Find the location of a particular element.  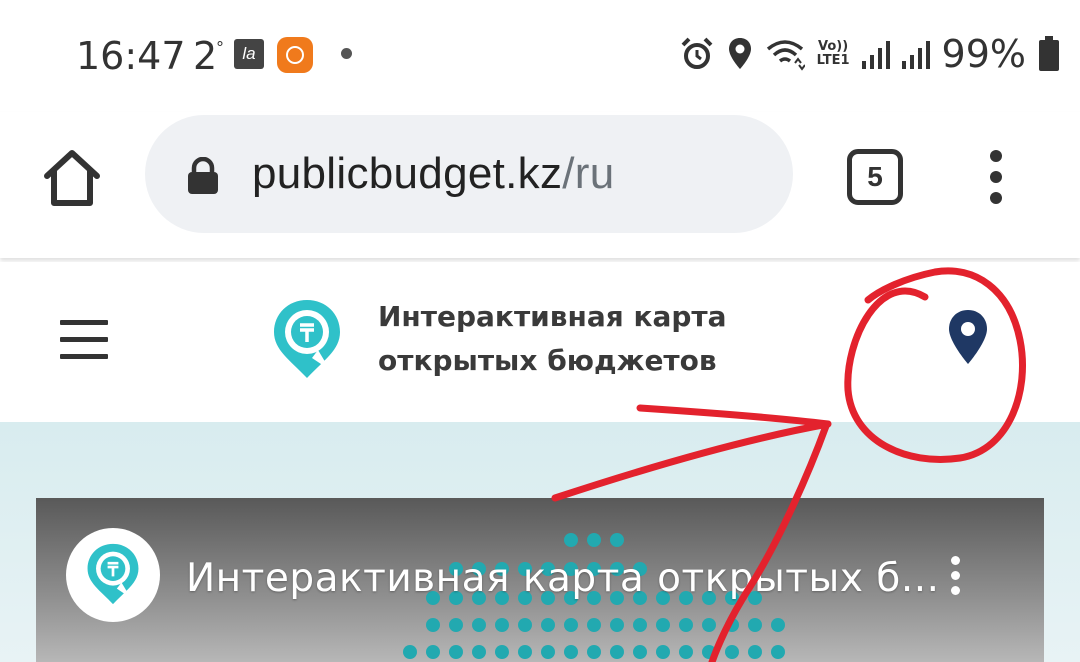

home-button is located at coordinates (72, 178).